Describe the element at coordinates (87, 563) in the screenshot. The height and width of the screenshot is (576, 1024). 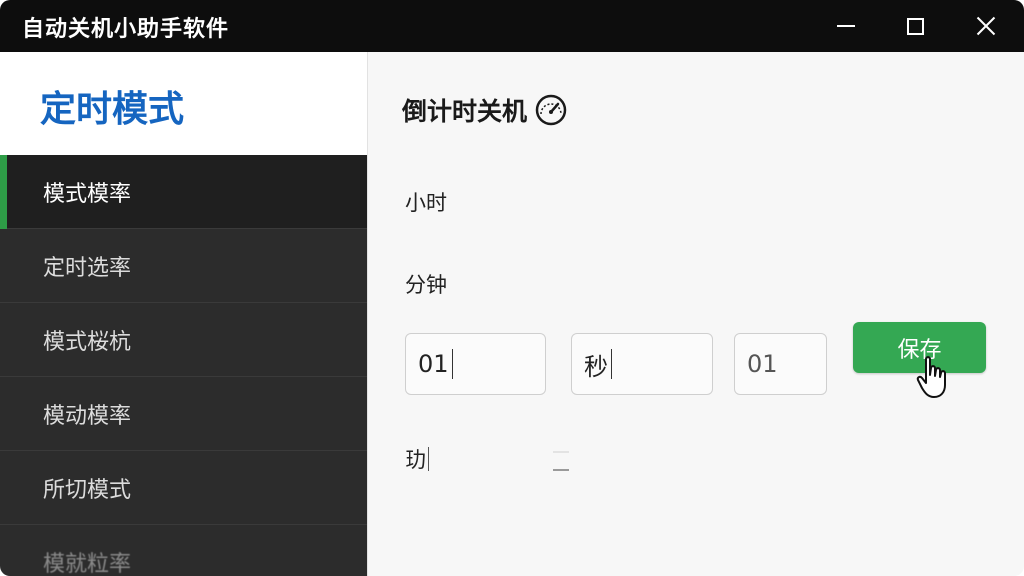
I see `sidebar-item-label: 模就粒率` at that location.